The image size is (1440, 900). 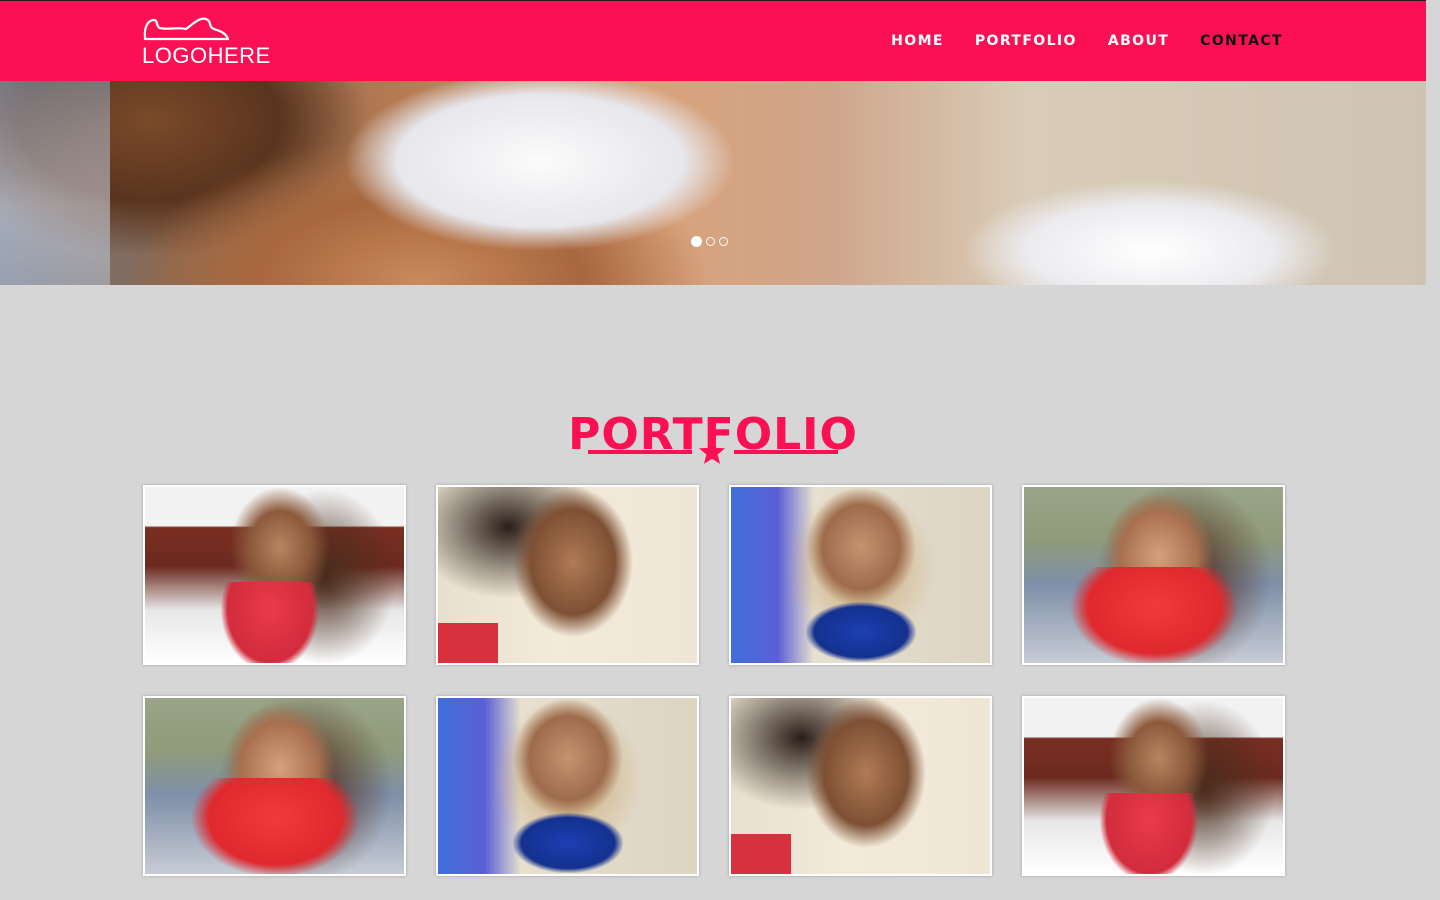 I want to click on divider-line-left, so click(x=640, y=452).